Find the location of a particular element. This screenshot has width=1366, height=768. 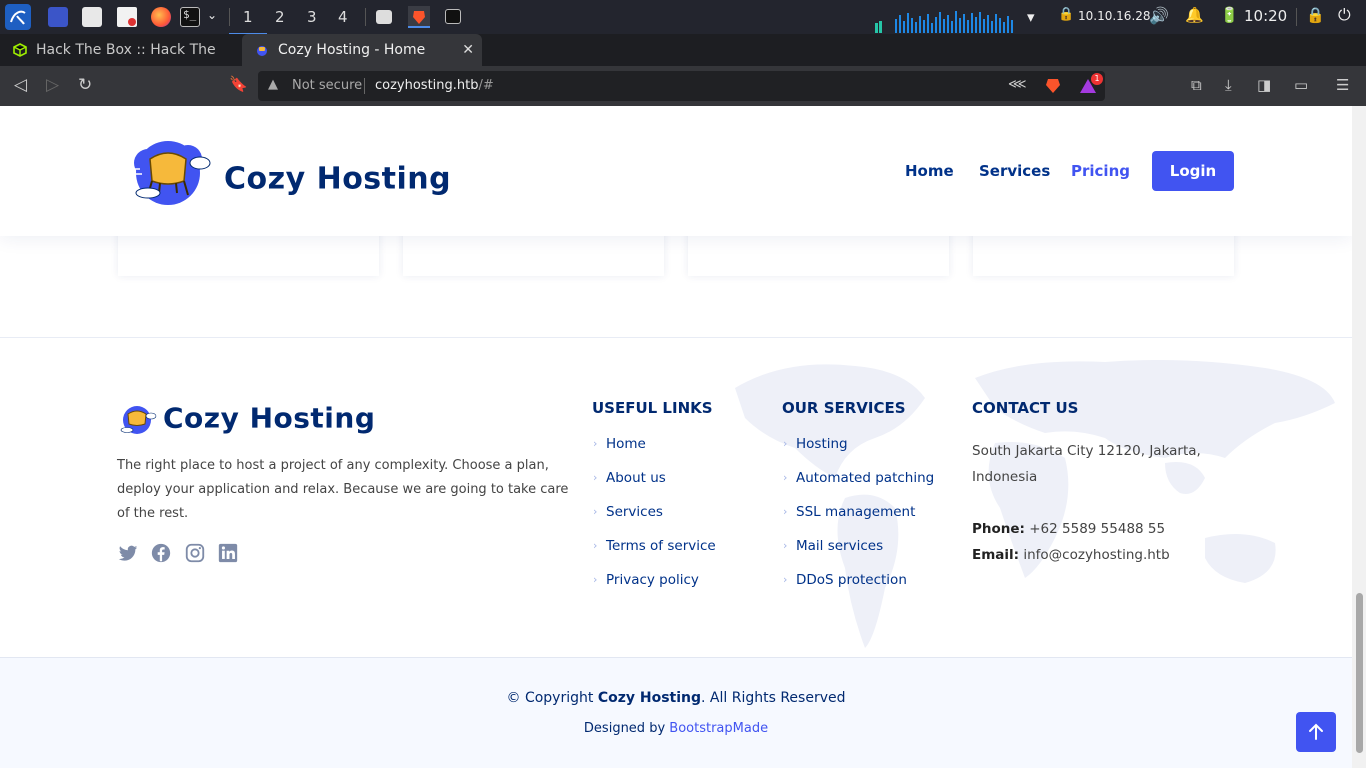

instagram-icon is located at coordinates (195, 553).